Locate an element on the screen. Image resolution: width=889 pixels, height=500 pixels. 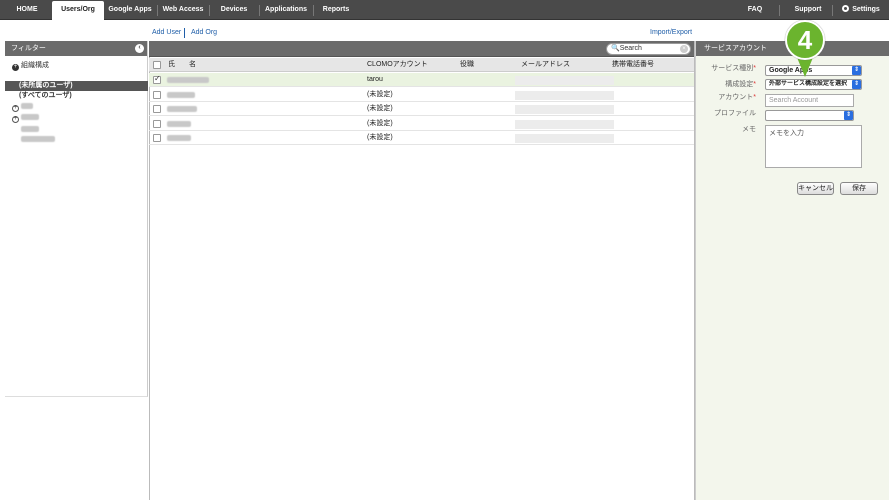
search-input: 🔍Search × is located at coordinates (648, 49).